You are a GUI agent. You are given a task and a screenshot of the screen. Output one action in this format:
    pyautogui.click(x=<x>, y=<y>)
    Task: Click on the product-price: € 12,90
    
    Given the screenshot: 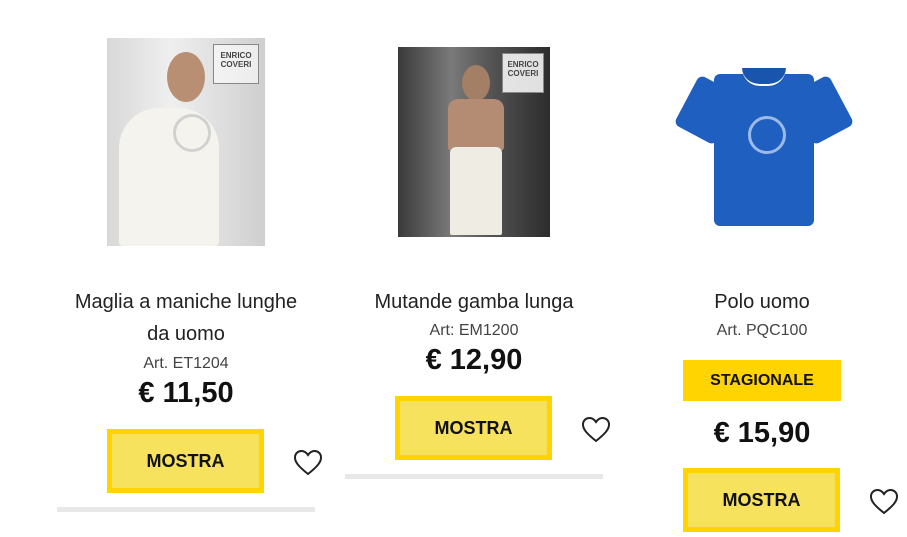 What is the action you would take?
    pyautogui.click(x=474, y=360)
    